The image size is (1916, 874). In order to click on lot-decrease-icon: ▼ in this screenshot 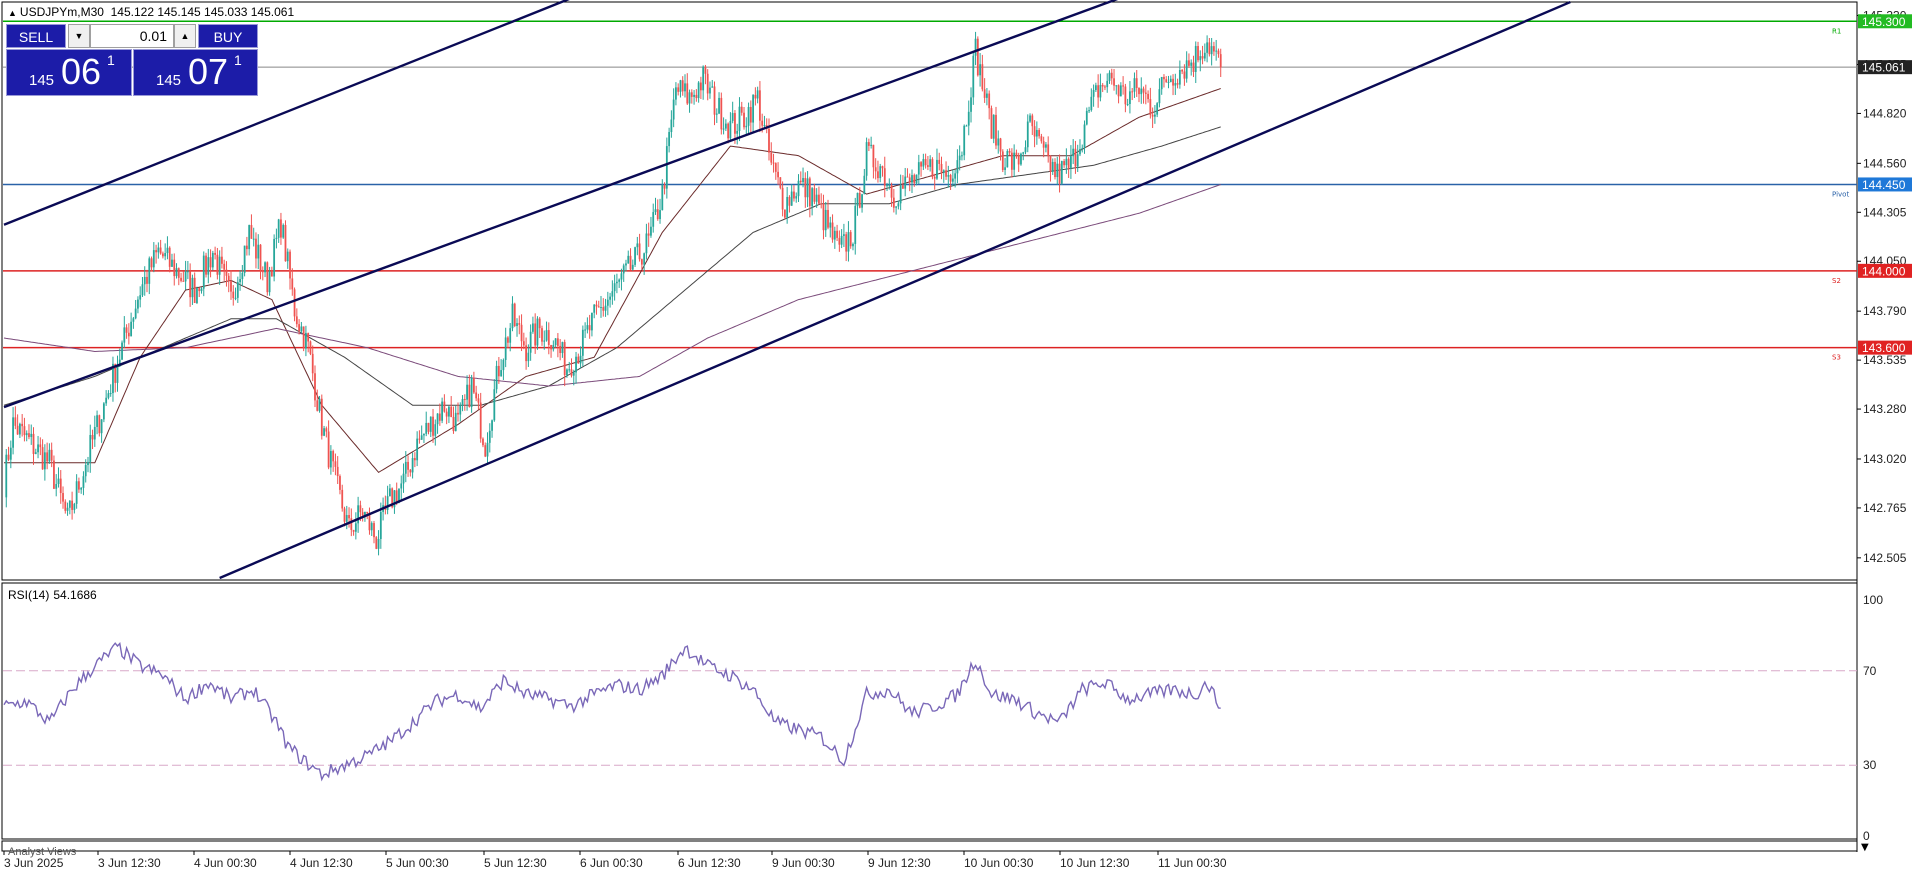, I will do `click(79, 36)`.